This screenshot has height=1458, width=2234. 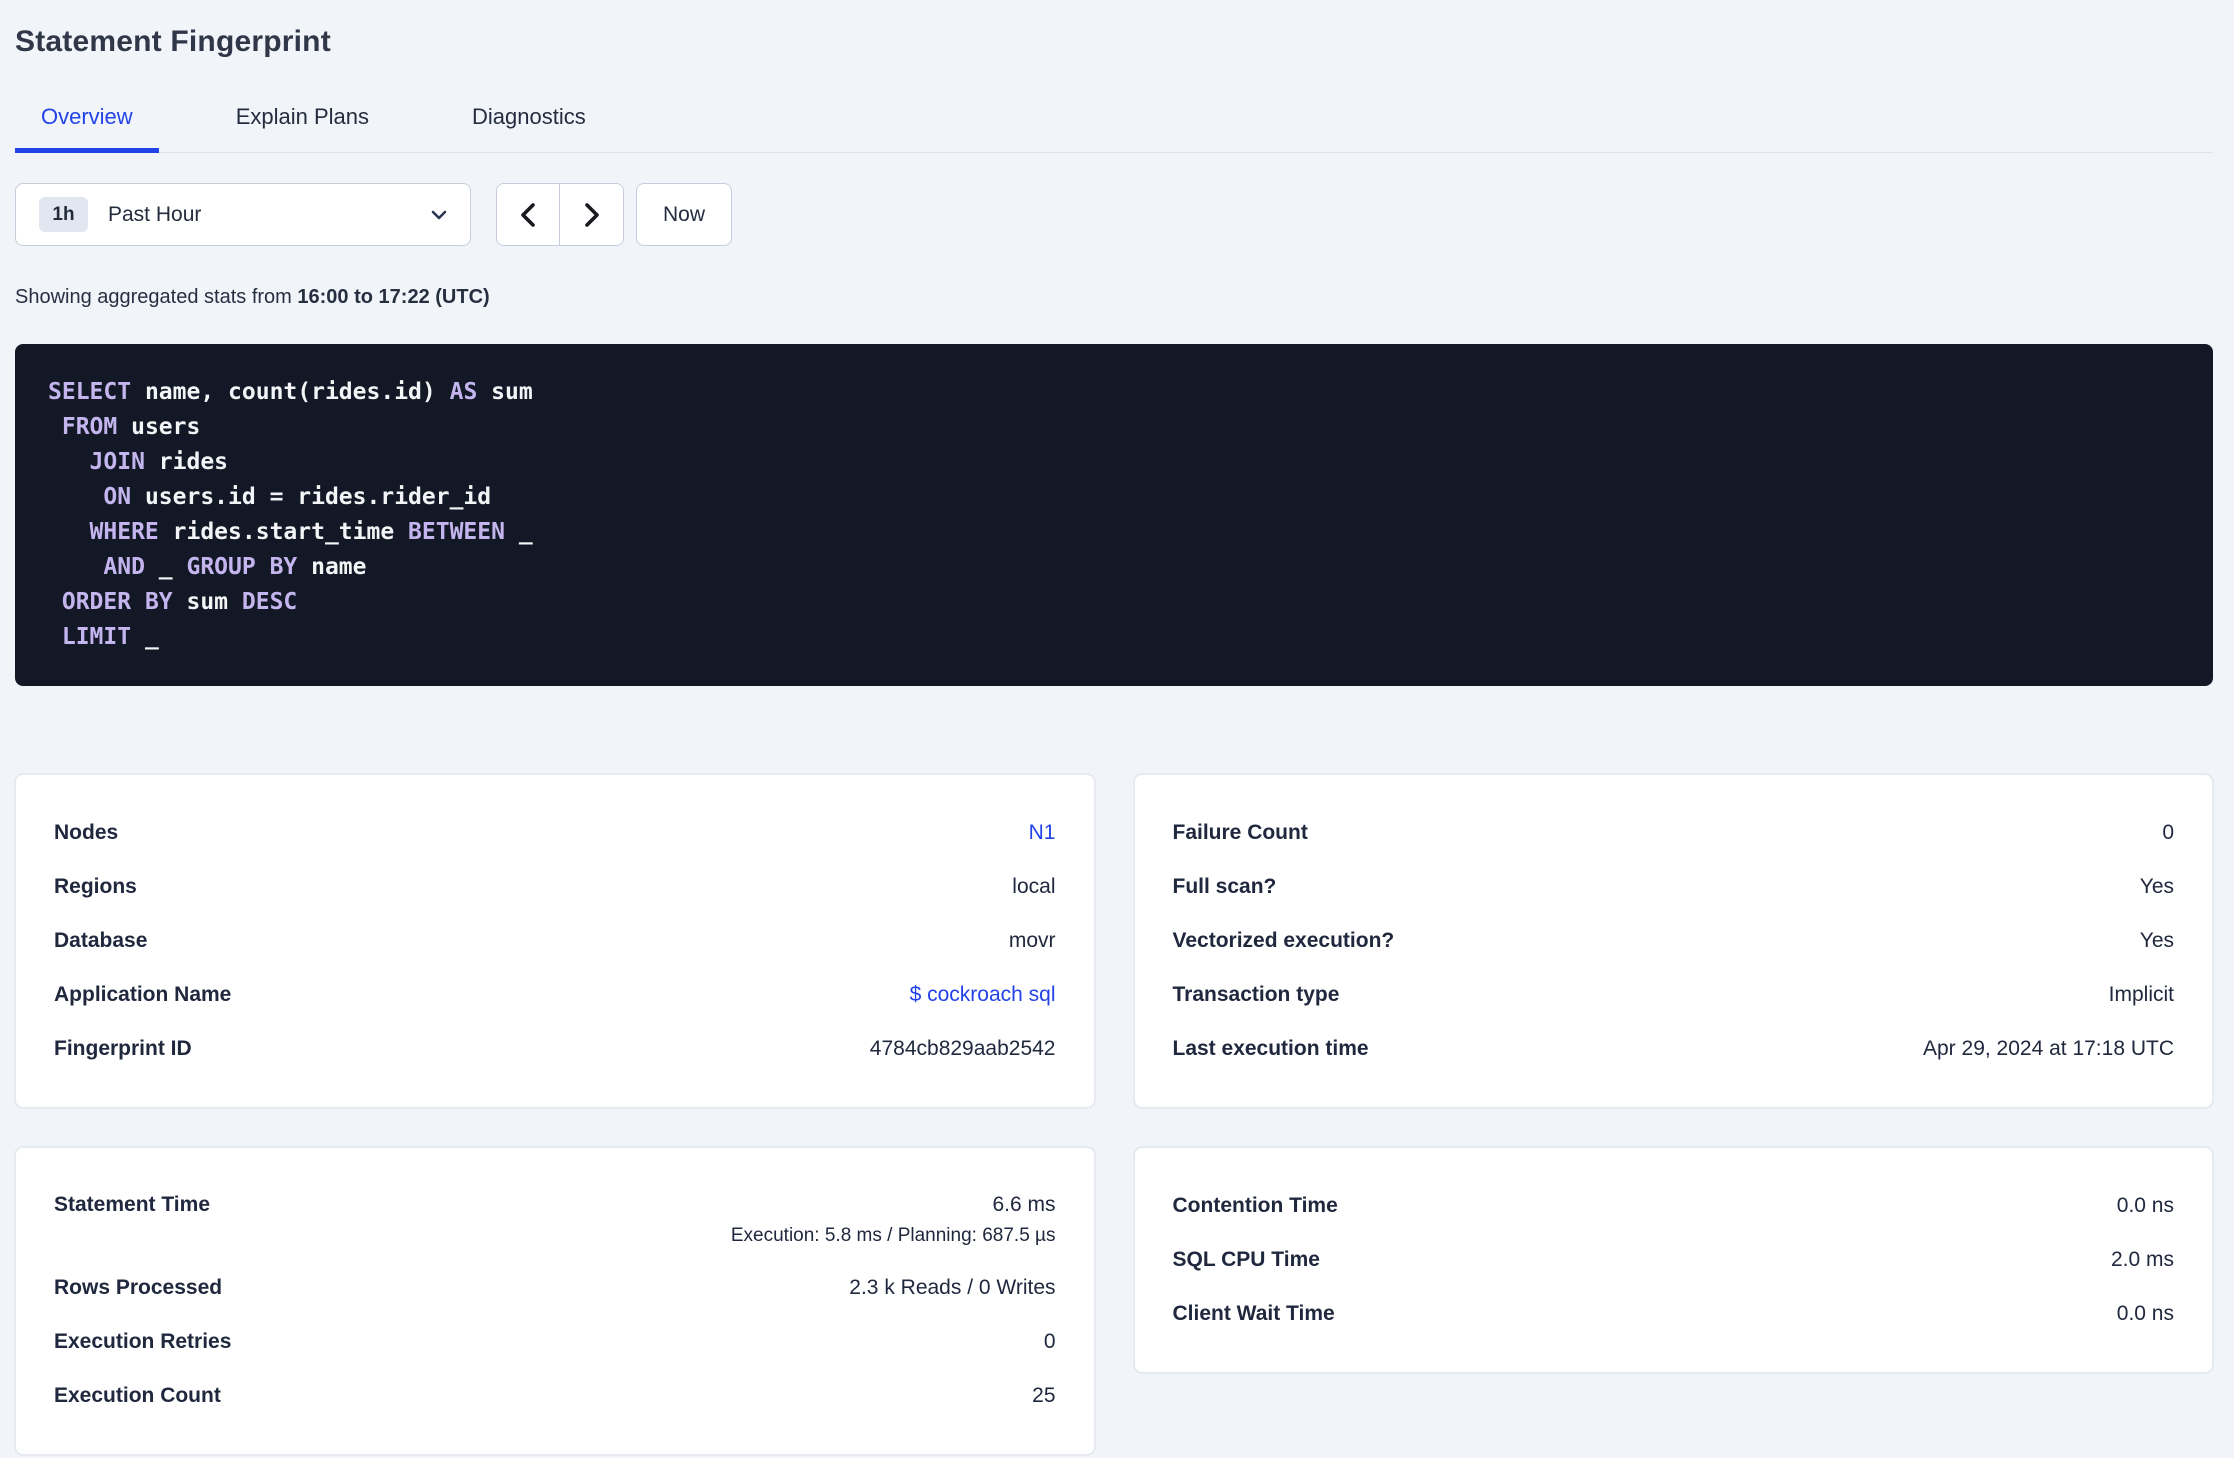 What do you see at coordinates (1283, 940) in the screenshot?
I see `vectorized-execution-label: Vectorized execution?` at bounding box center [1283, 940].